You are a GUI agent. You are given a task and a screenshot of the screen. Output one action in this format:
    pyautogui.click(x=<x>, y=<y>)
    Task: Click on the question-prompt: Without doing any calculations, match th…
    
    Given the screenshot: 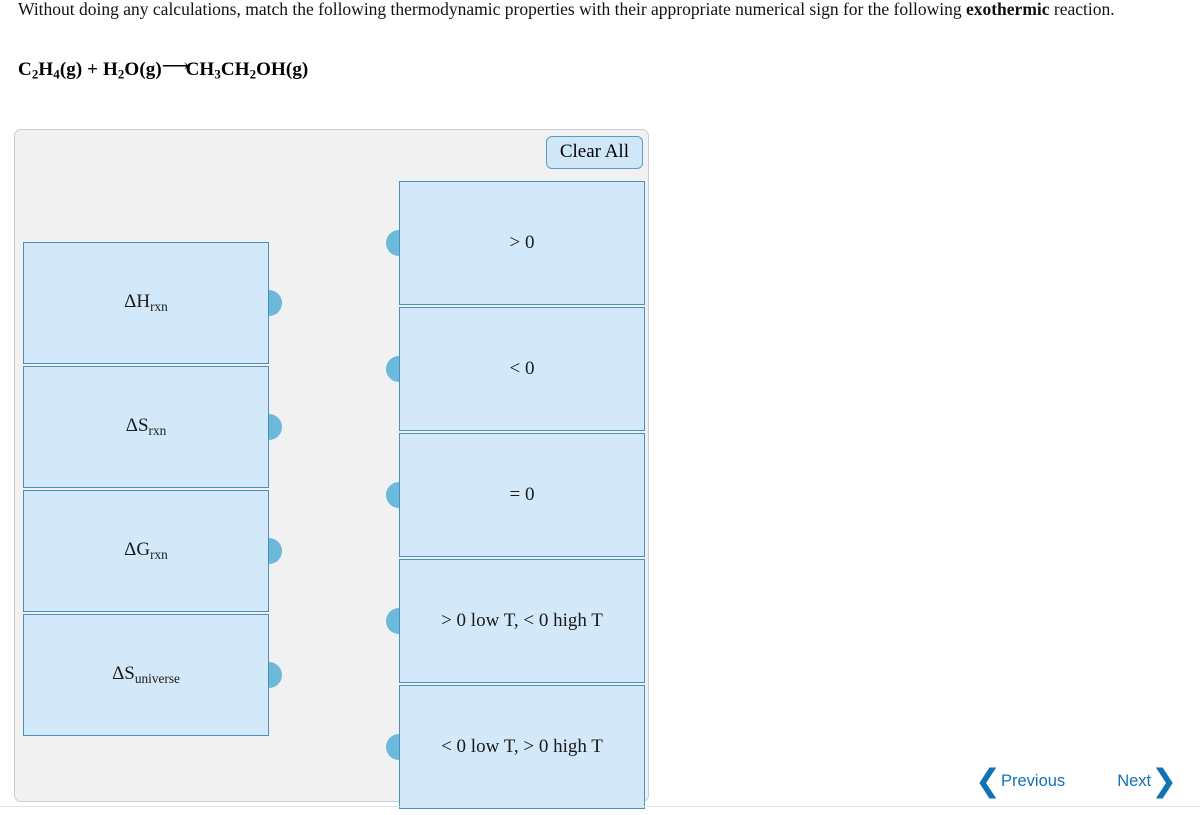 What is the action you would take?
    pyautogui.click(x=578, y=11)
    